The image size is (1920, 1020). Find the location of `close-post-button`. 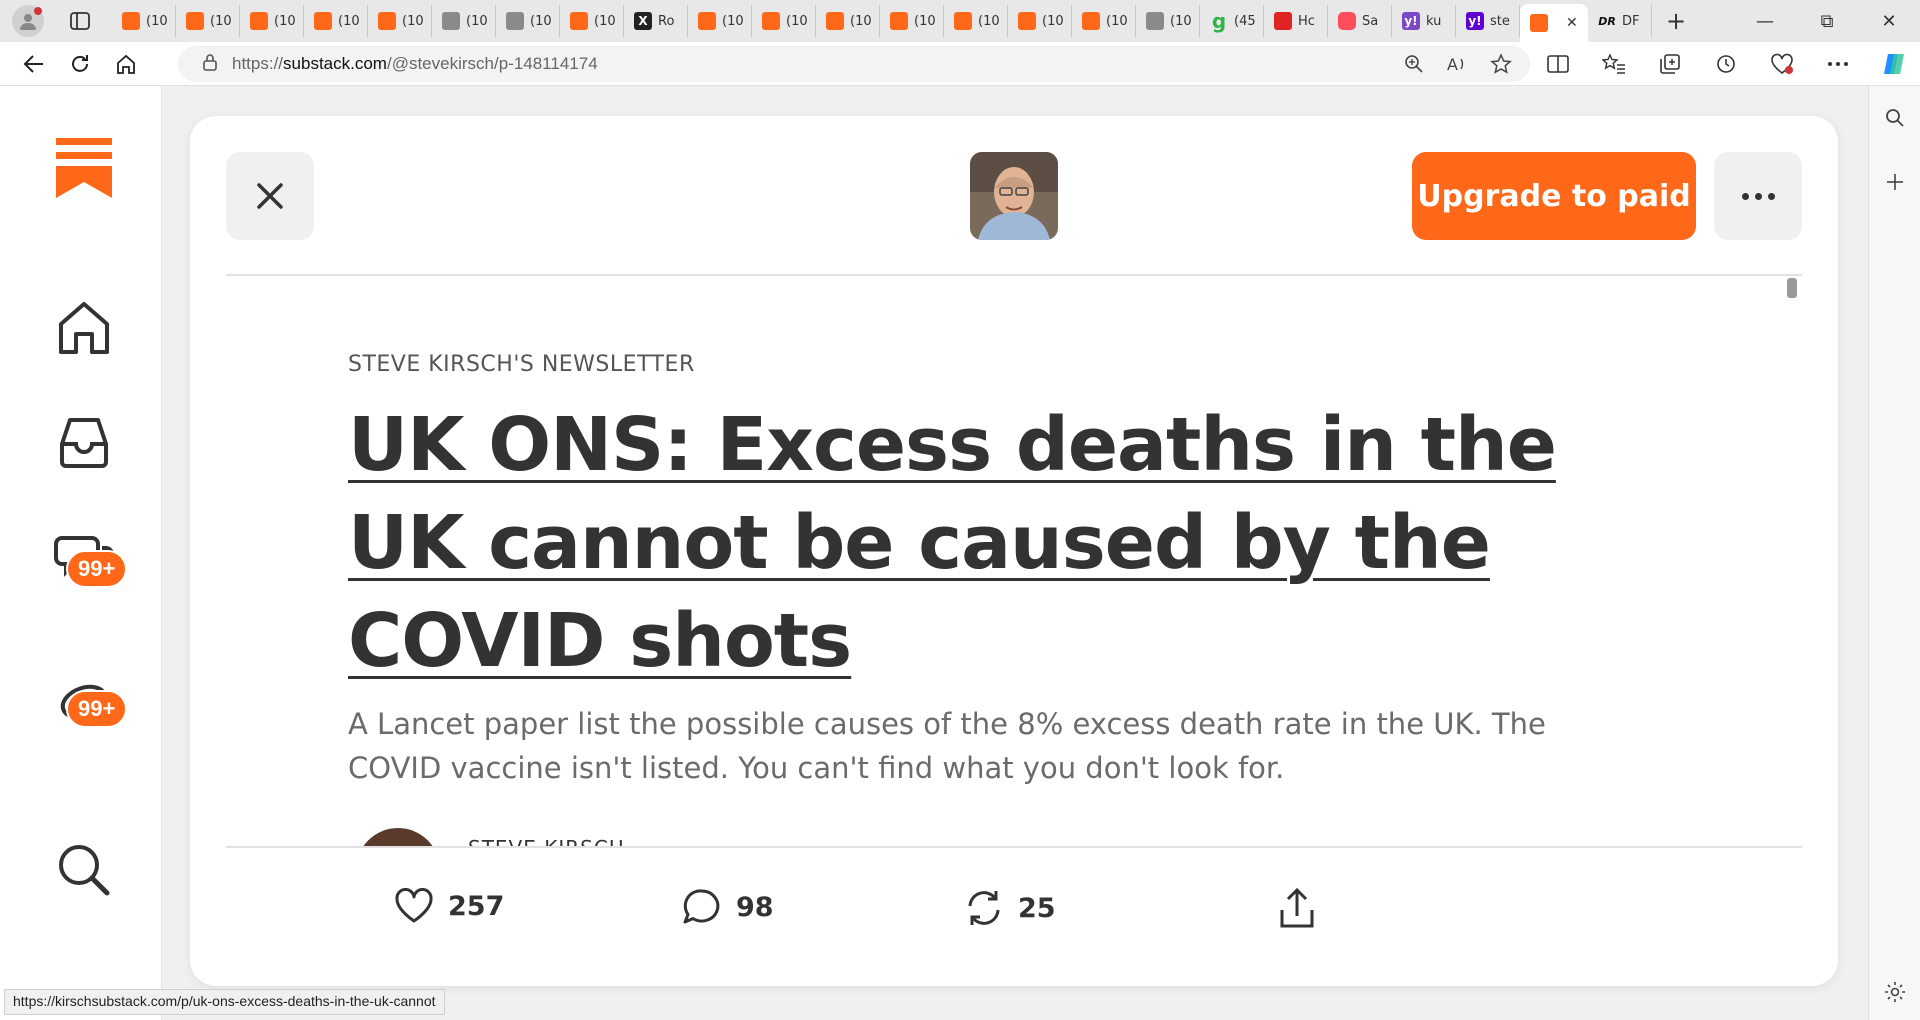

close-post-button is located at coordinates (270, 196).